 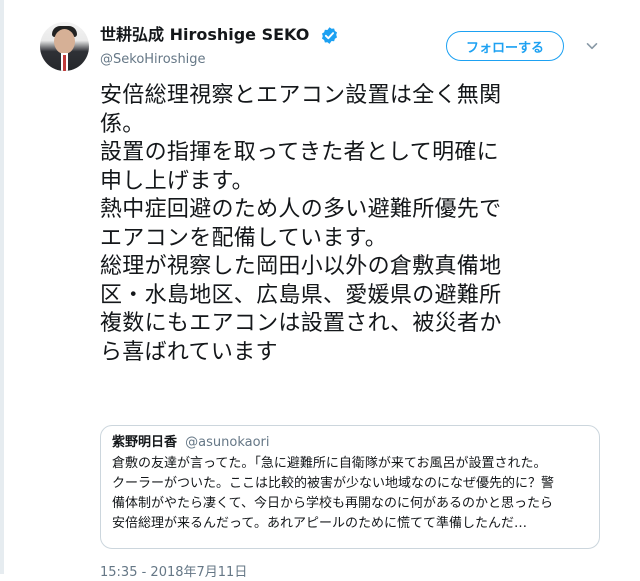 I want to click on quoted-line: 倉敷の友達が言ってた。「急に避難所に自衛隊が来てお風呂が設置された。, so click(x=329, y=463).